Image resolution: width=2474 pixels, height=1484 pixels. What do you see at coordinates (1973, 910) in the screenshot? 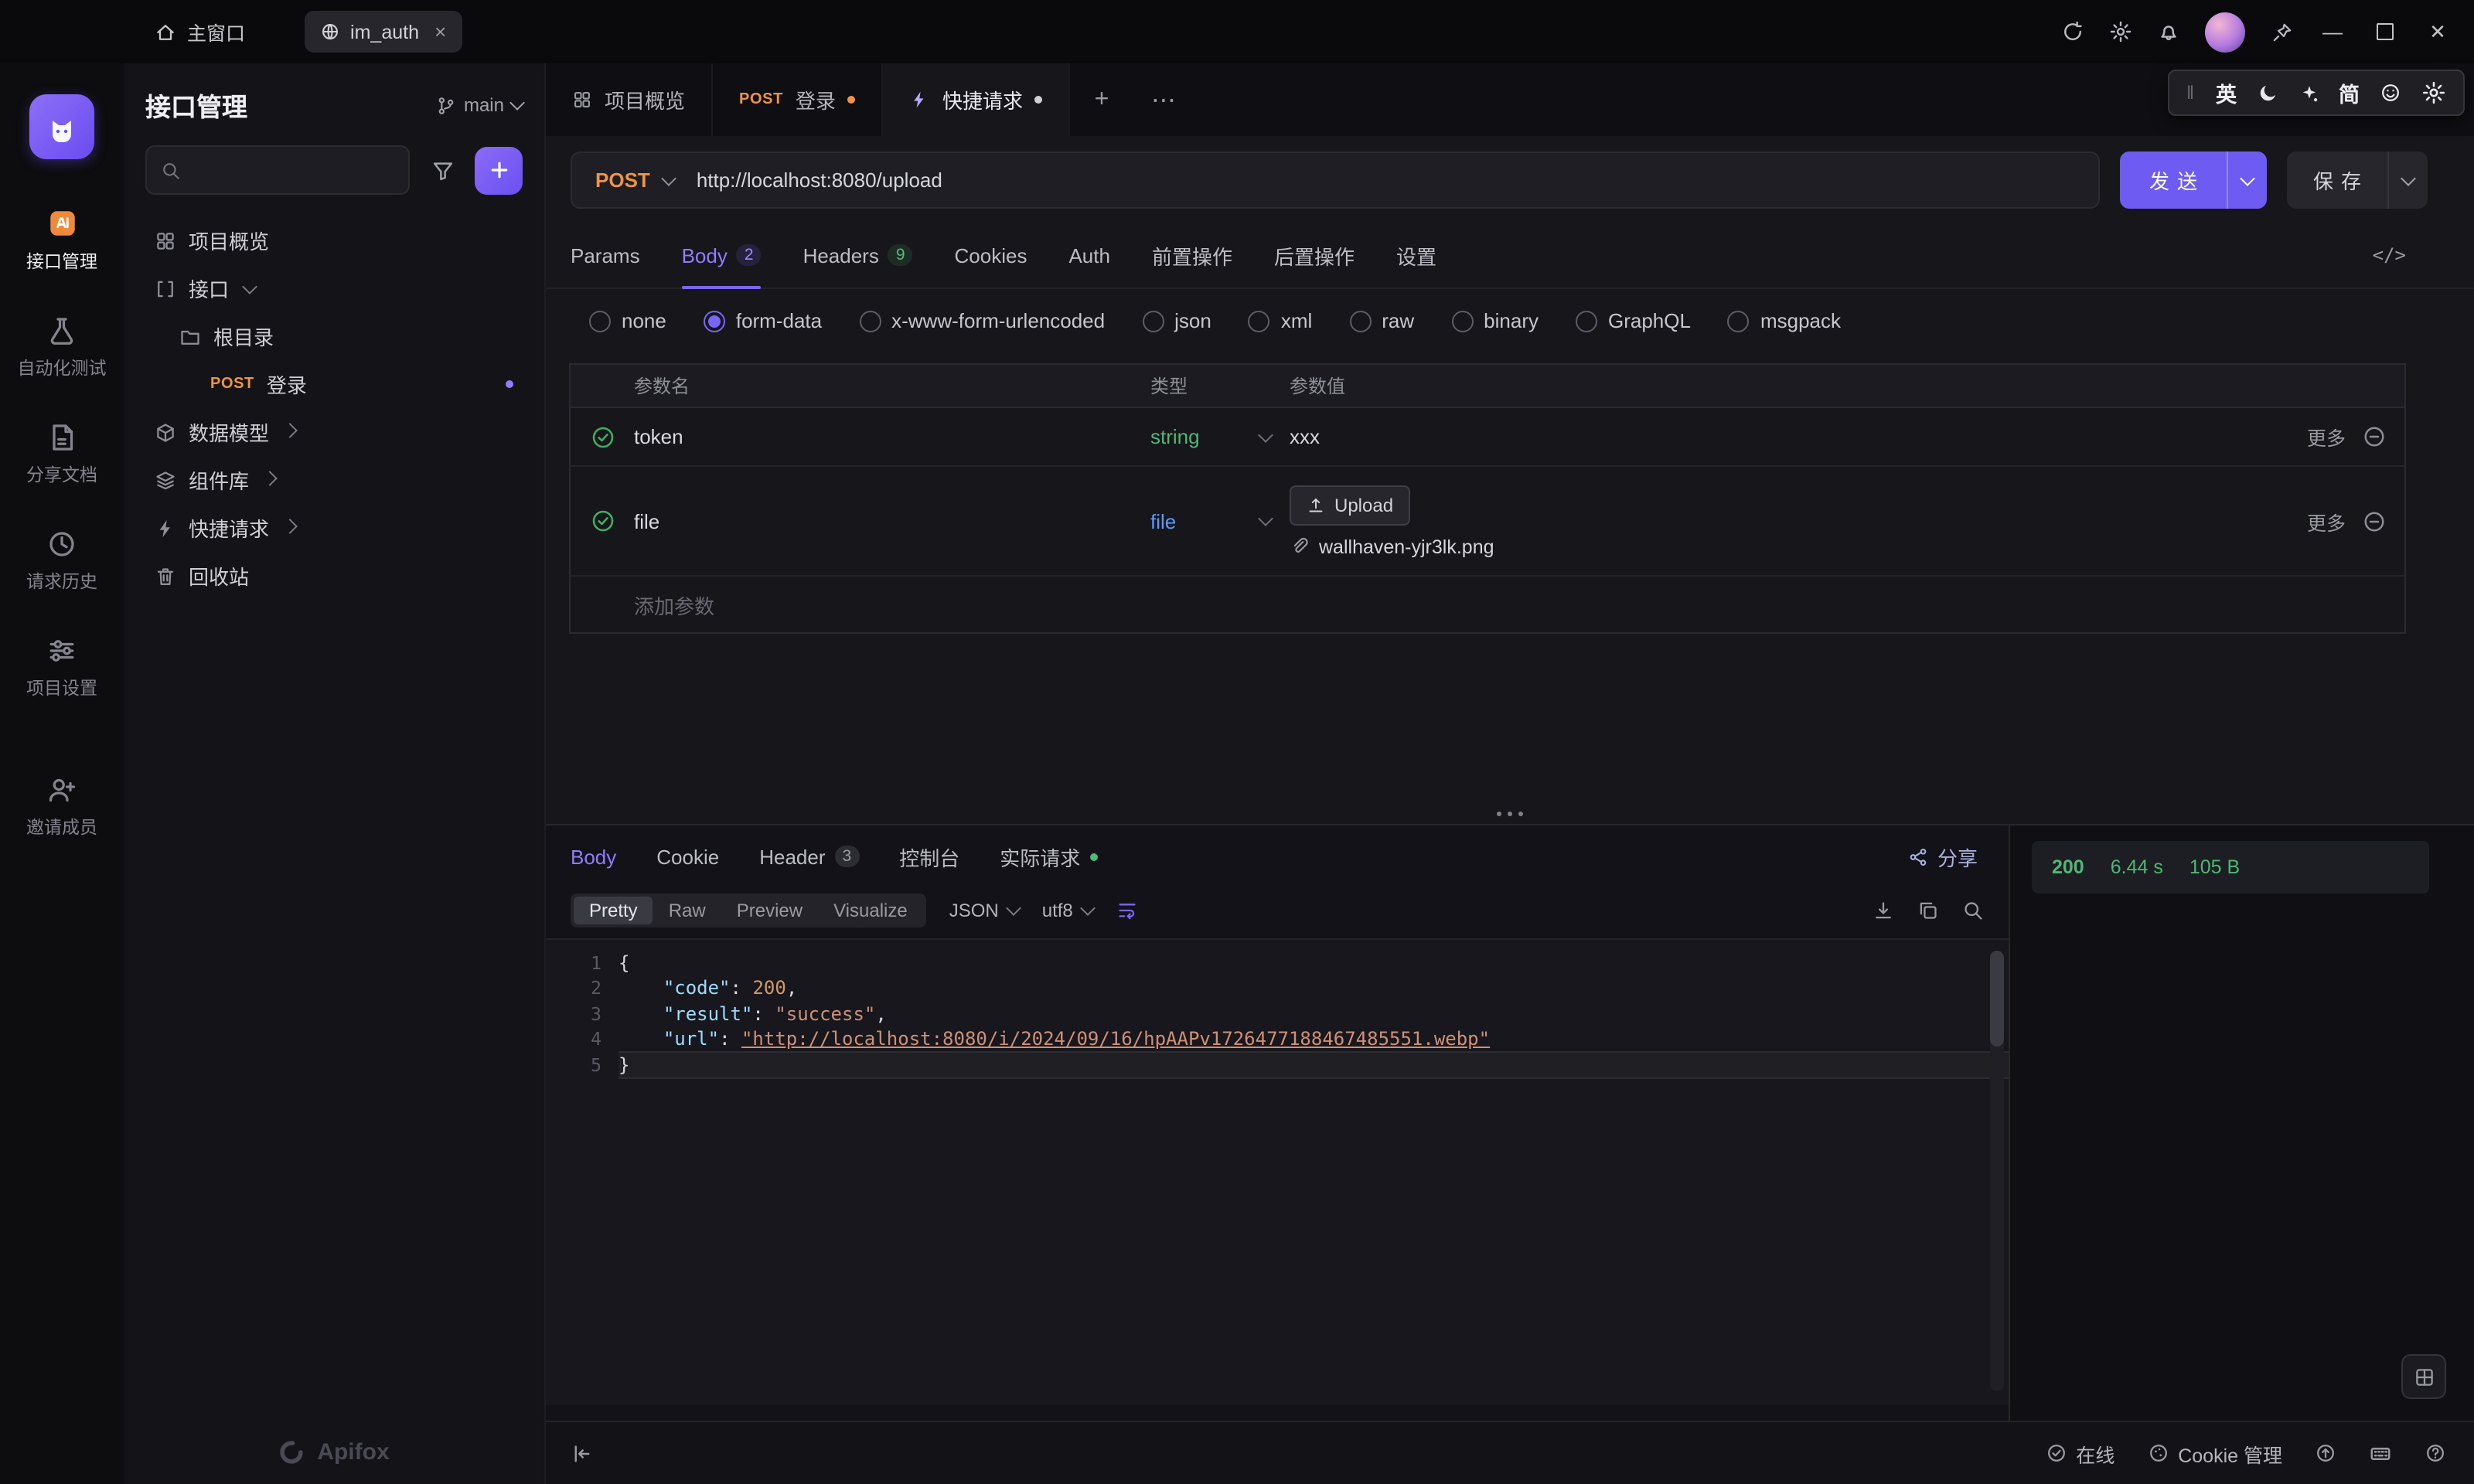
I see `search-icon` at bounding box center [1973, 910].